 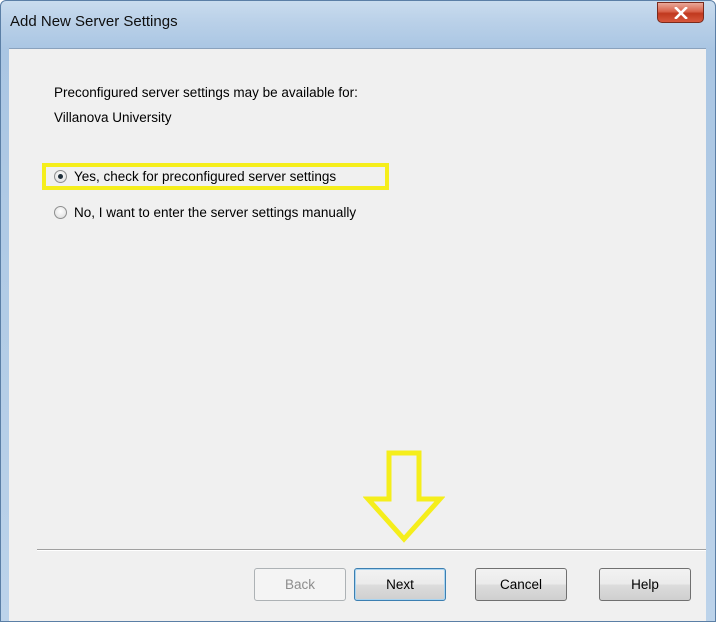 I want to click on window-title: Add New Server Settings, so click(x=94, y=21).